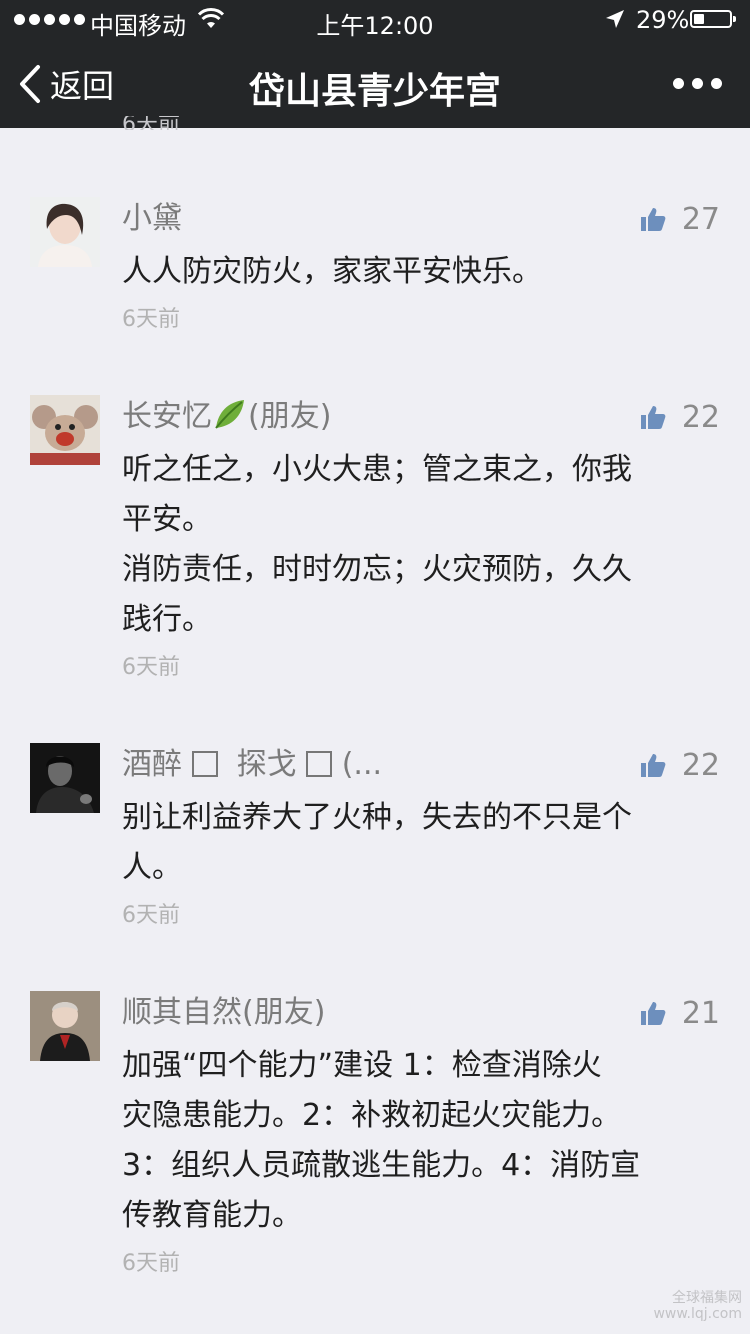 Image resolution: width=750 pixels, height=1334 pixels. What do you see at coordinates (381, 1165) in the screenshot?
I see `comment-line: 3：组织人员疏散逃生能力。4：消防宣` at bounding box center [381, 1165].